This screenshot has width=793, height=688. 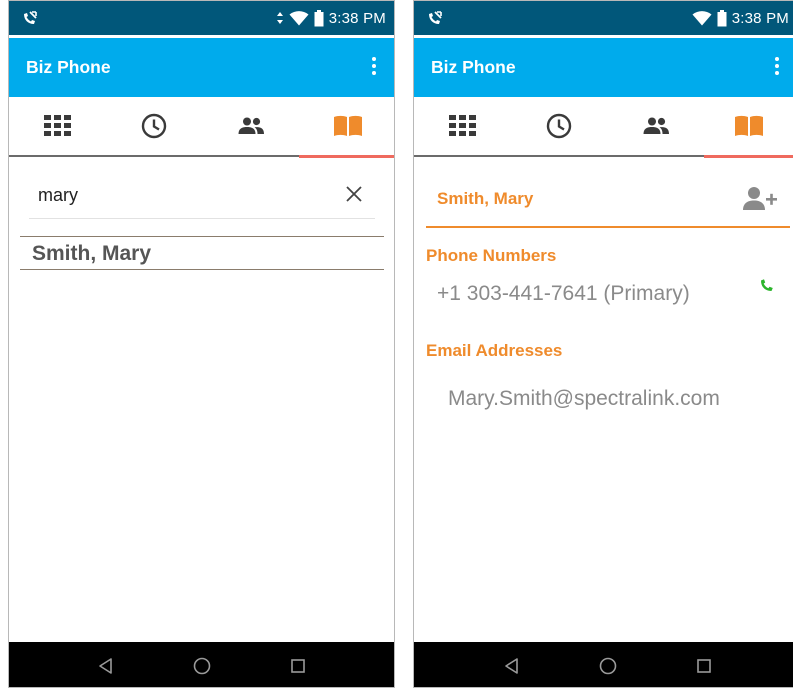 What do you see at coordinates (491, 255) in the screenshot?
I see `phone-numbers-label: Phone Numbers` at bounding box center [491, 255].